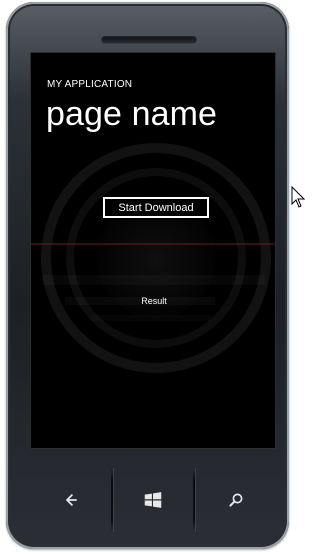 This screenshot has width=320, height=554. I want to click on search-icon, so click(236, 500).